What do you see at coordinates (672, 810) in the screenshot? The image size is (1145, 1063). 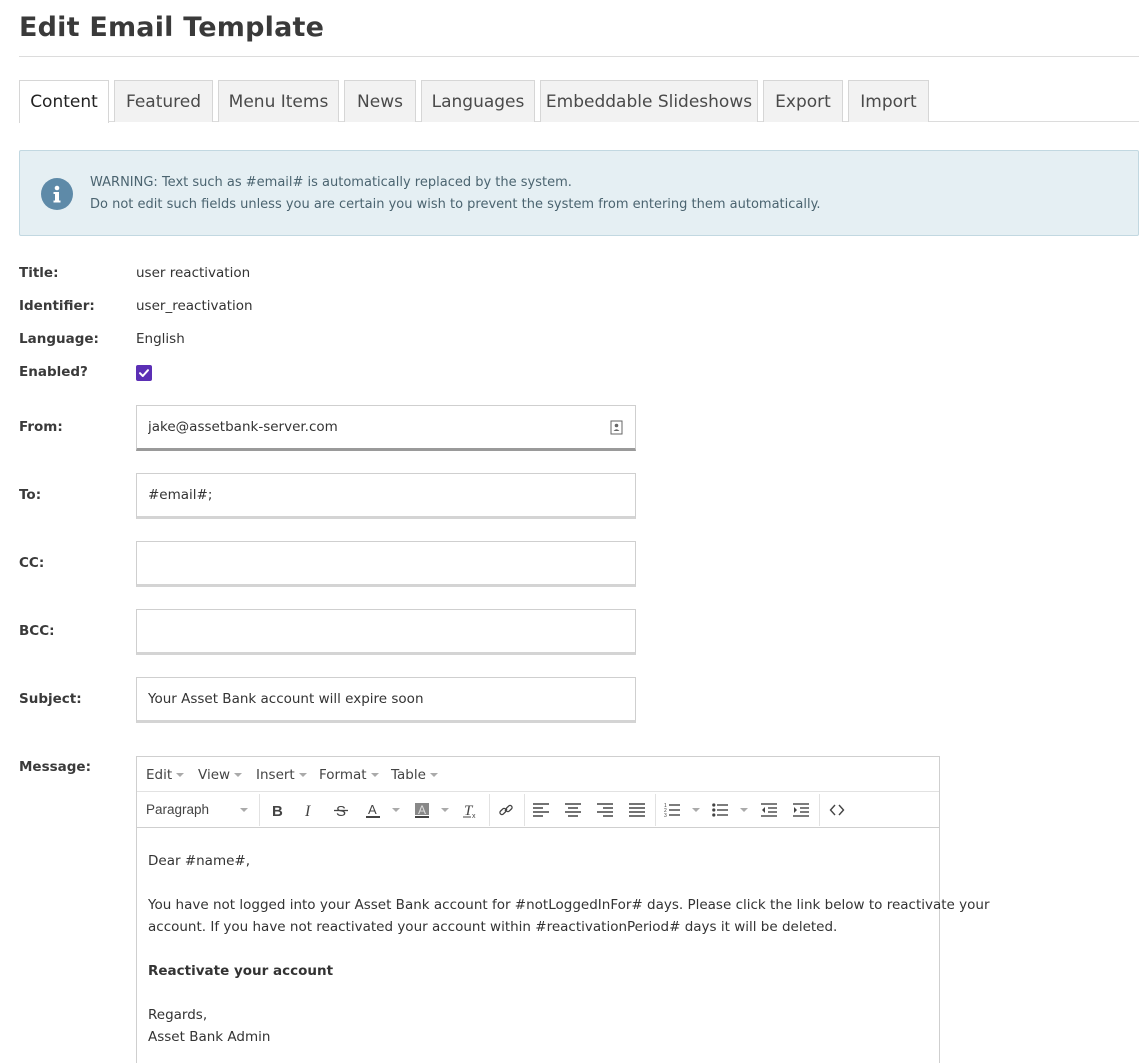 I see `numbered-list-button: 123` at bounding box center [672, 810].